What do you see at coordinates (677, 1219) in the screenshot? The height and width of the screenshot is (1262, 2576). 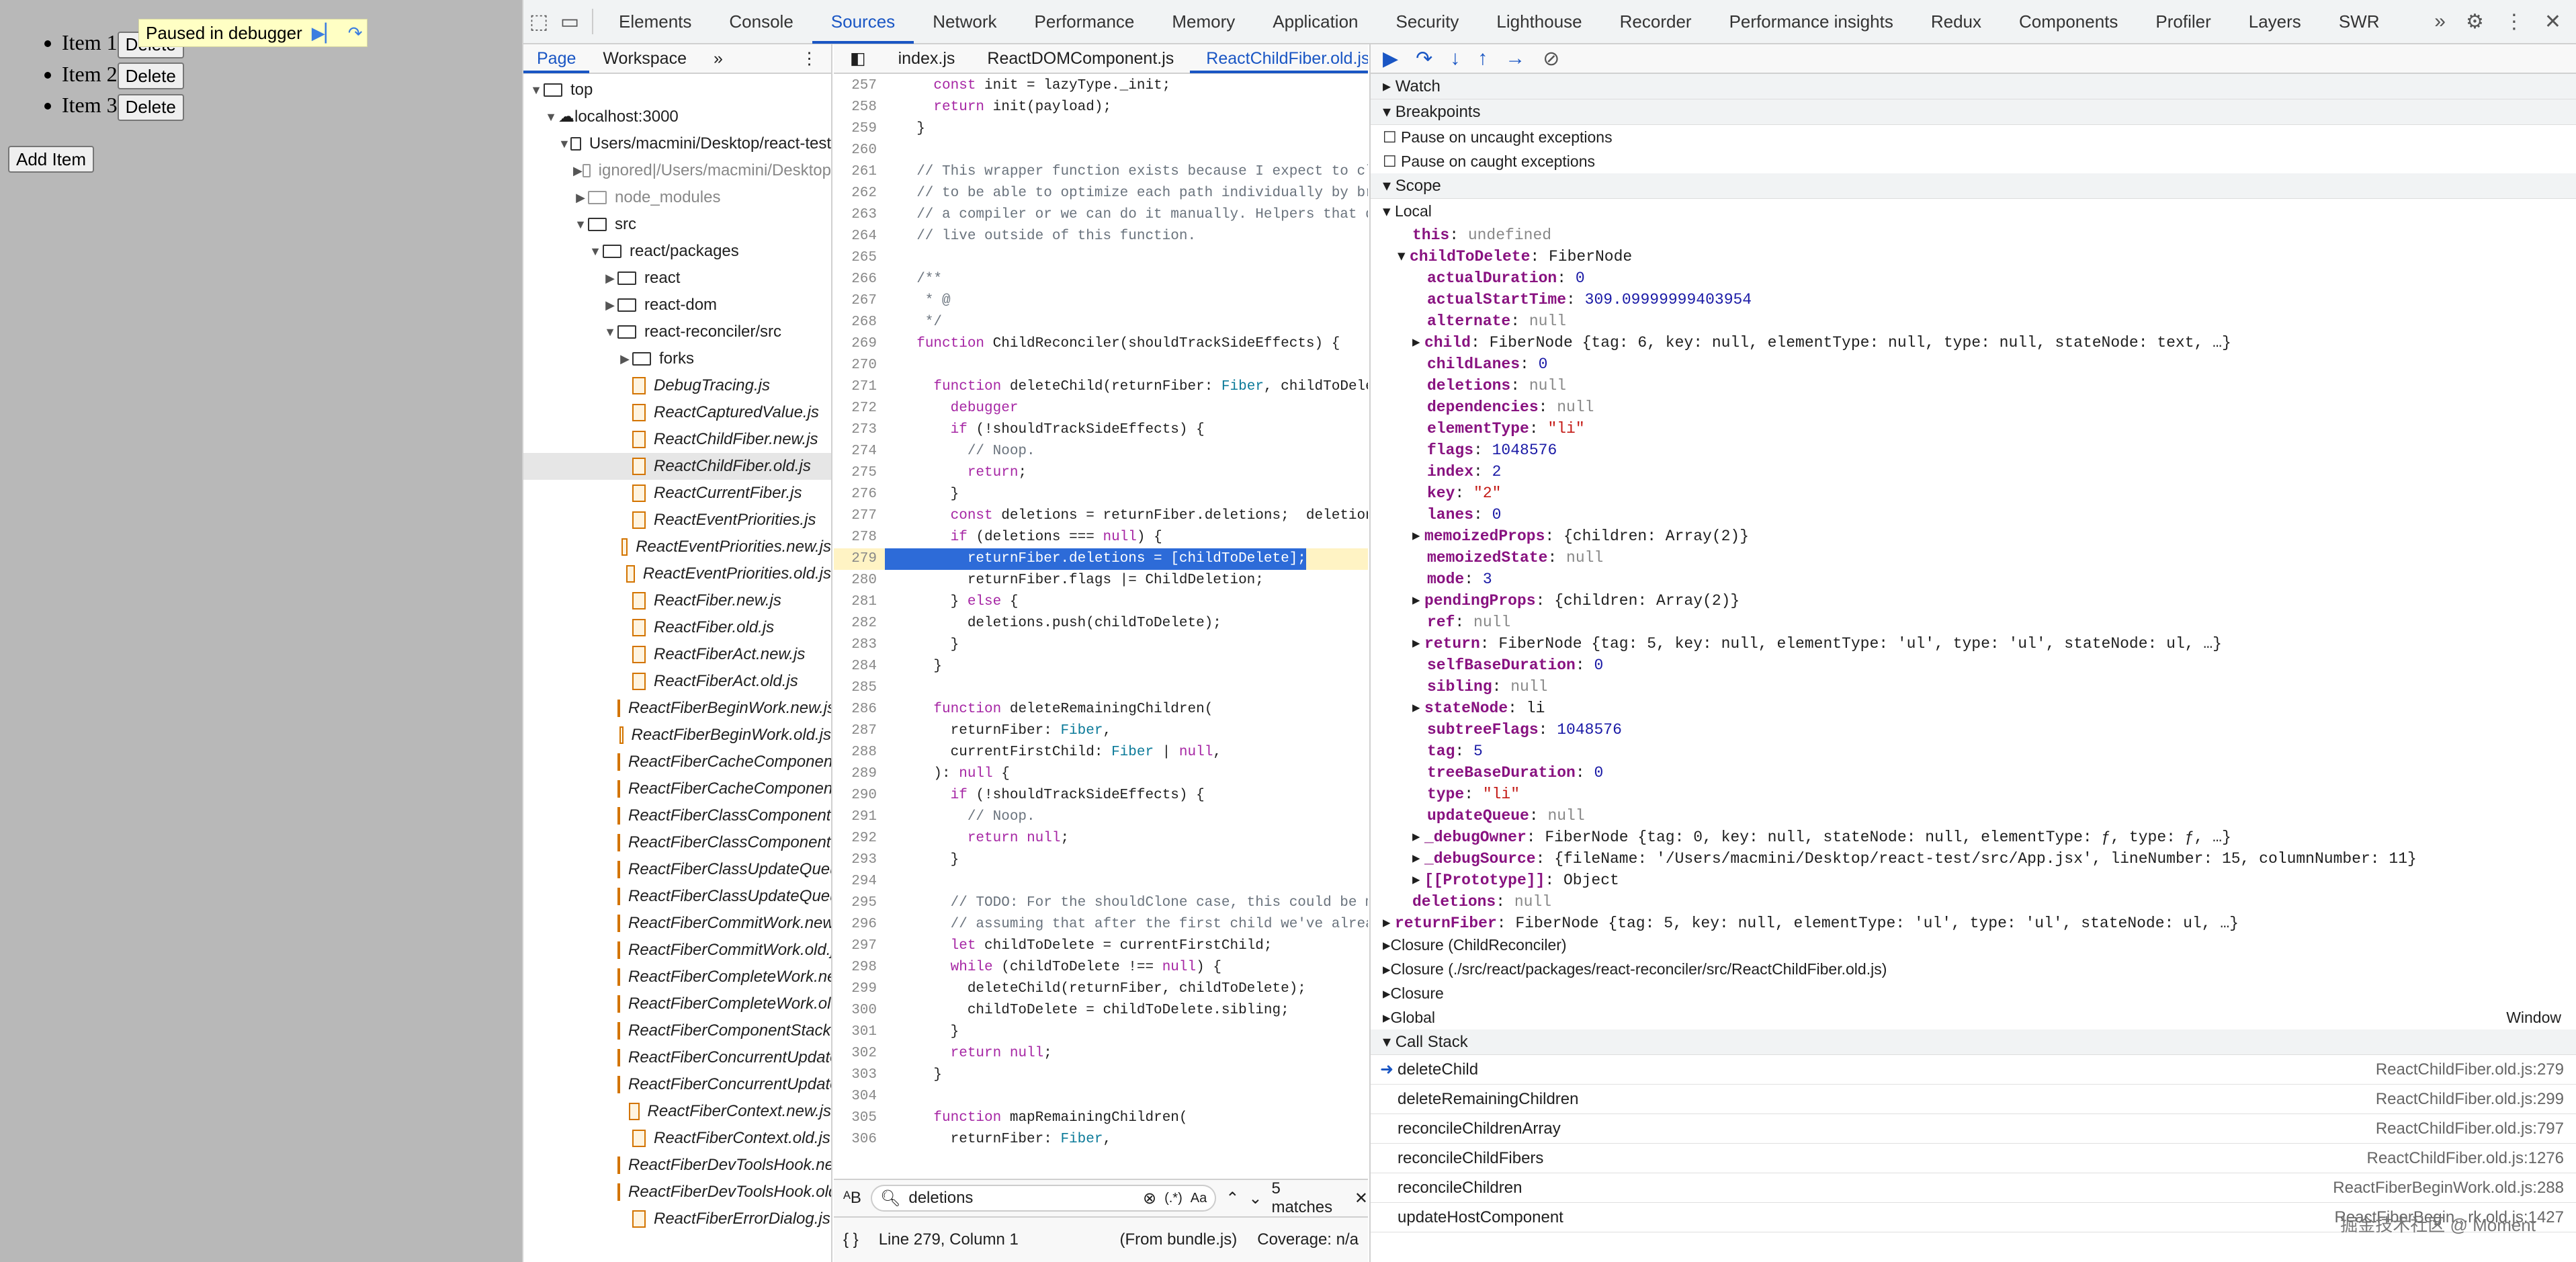 I see `tree-item: ReactFiberErrorDialog.js` at bounding box center [677, 1219].